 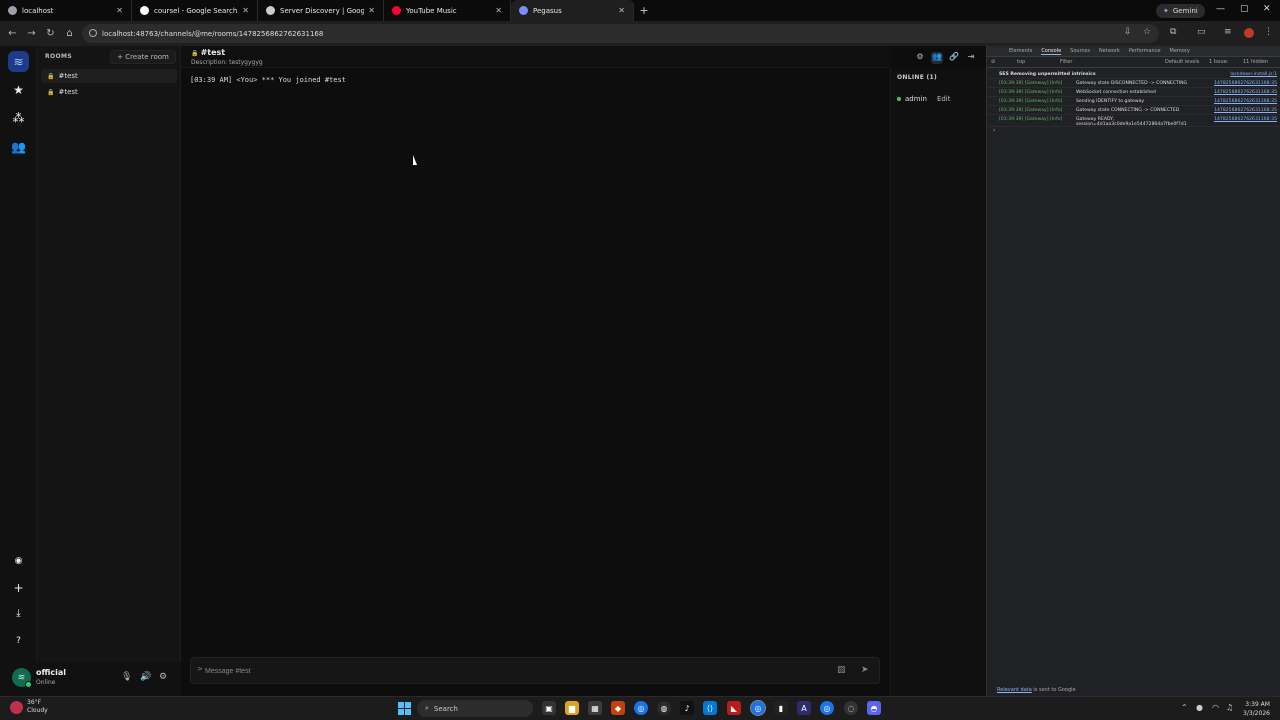 What do you see at coordinates (1133, 132) in the screenshot?
I see `console-prompt-icon: ›` at bounding box center [1133, 132].